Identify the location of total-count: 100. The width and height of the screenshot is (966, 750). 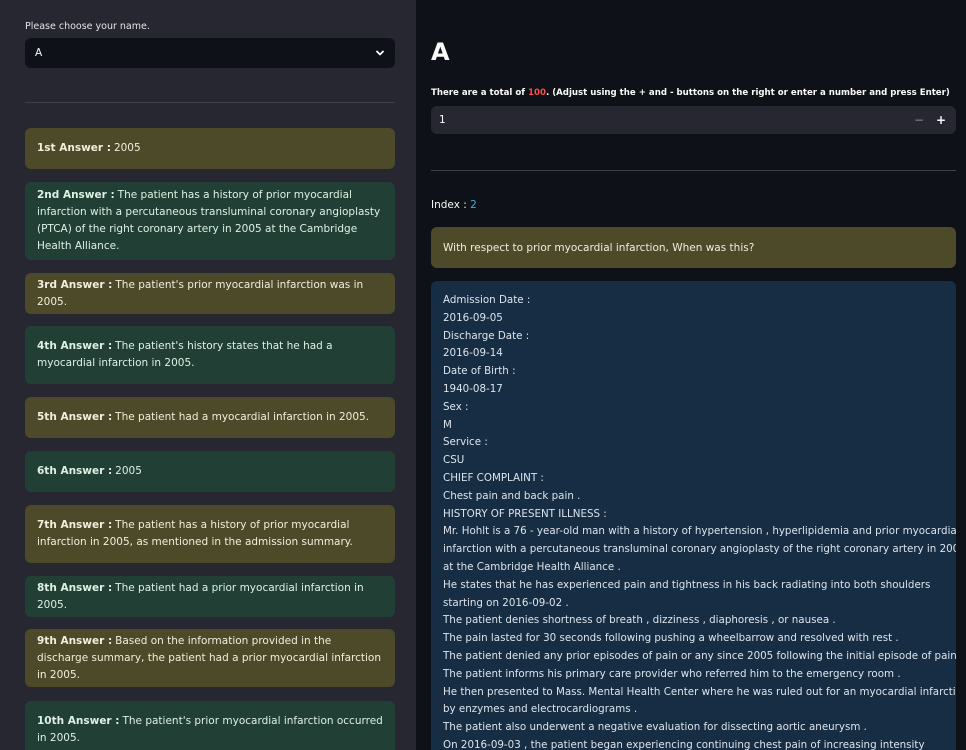
(537, 93).